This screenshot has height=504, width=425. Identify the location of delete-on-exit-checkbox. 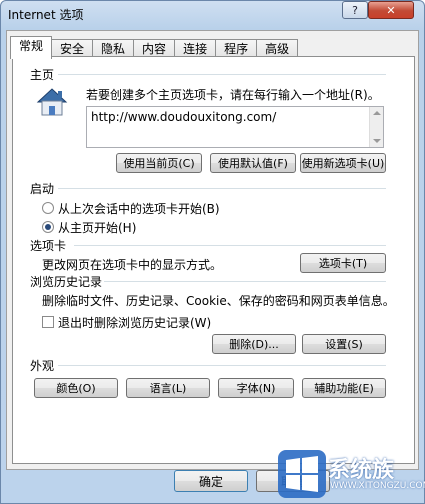
(48, 322).